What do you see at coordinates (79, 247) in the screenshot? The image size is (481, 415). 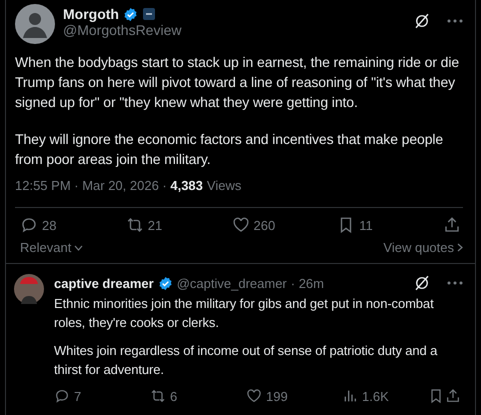 I see `caret-icon` at bounding box center [79, 247].